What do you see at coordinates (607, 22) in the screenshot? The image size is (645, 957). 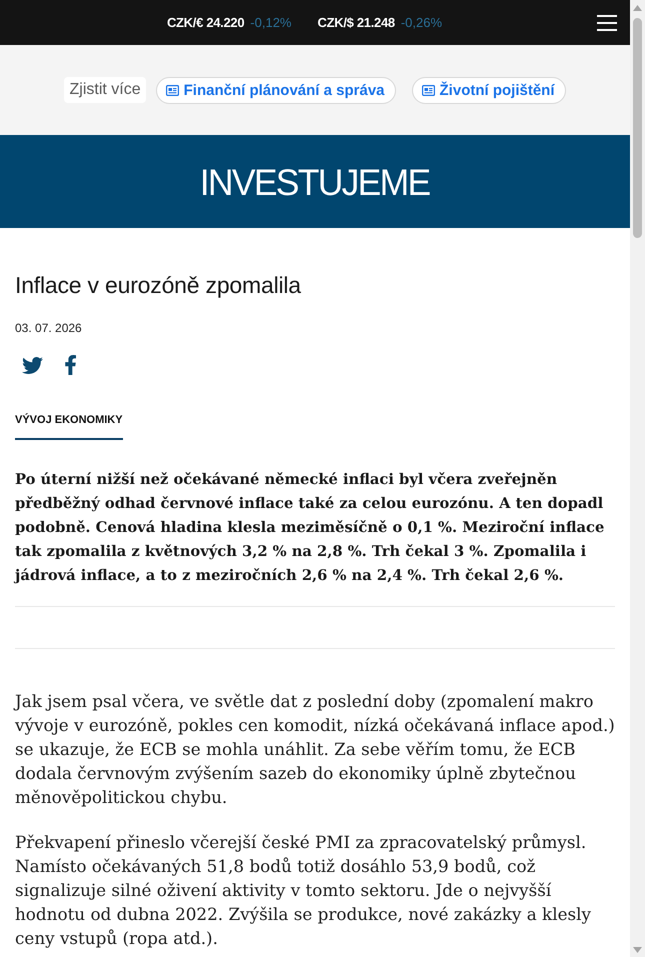 I see `menu-icon` at bounding box center [607, 22].